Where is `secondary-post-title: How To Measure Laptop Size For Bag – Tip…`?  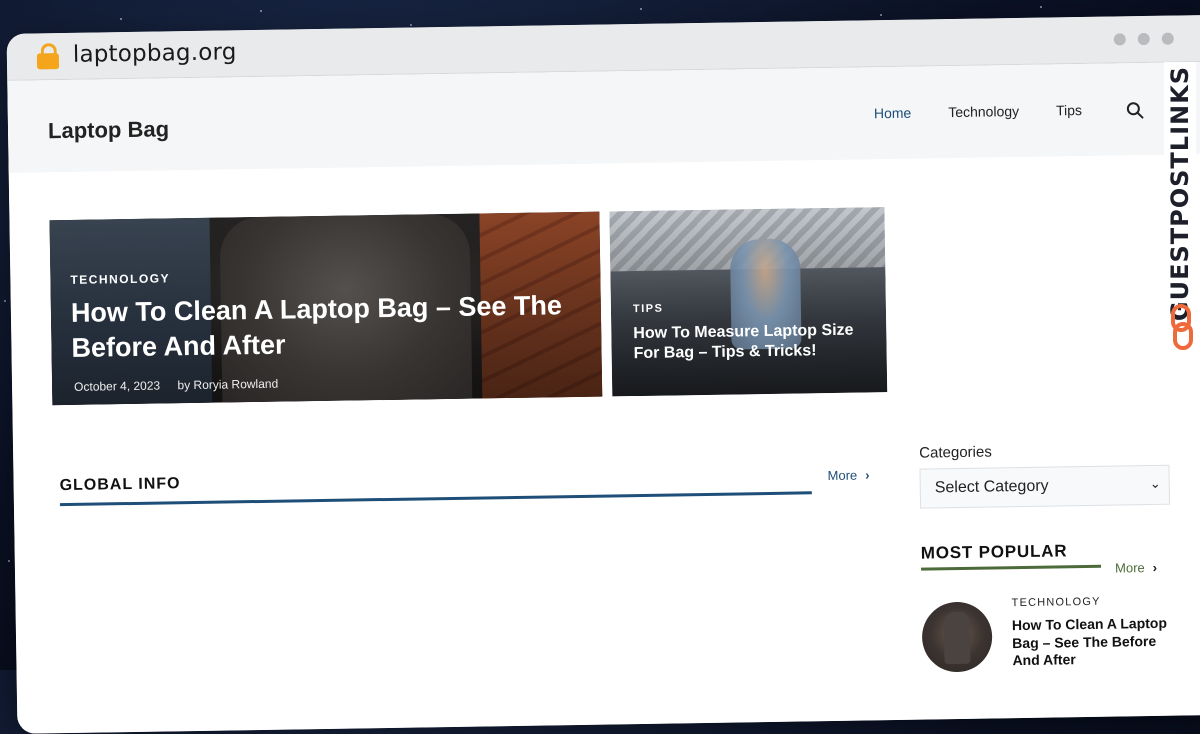
secondary-post-title: How To Measure Laptop Size For Bag – Tip… is located at coordinates (753, 342).